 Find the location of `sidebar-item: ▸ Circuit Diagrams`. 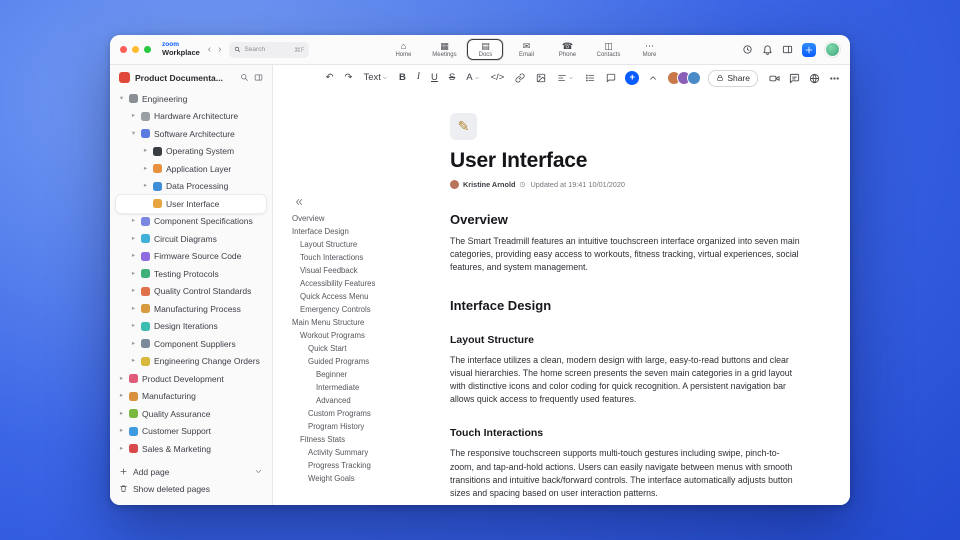

sidebar-item: ▸ Circuit Diagrams is located at coordinates (191, 239).